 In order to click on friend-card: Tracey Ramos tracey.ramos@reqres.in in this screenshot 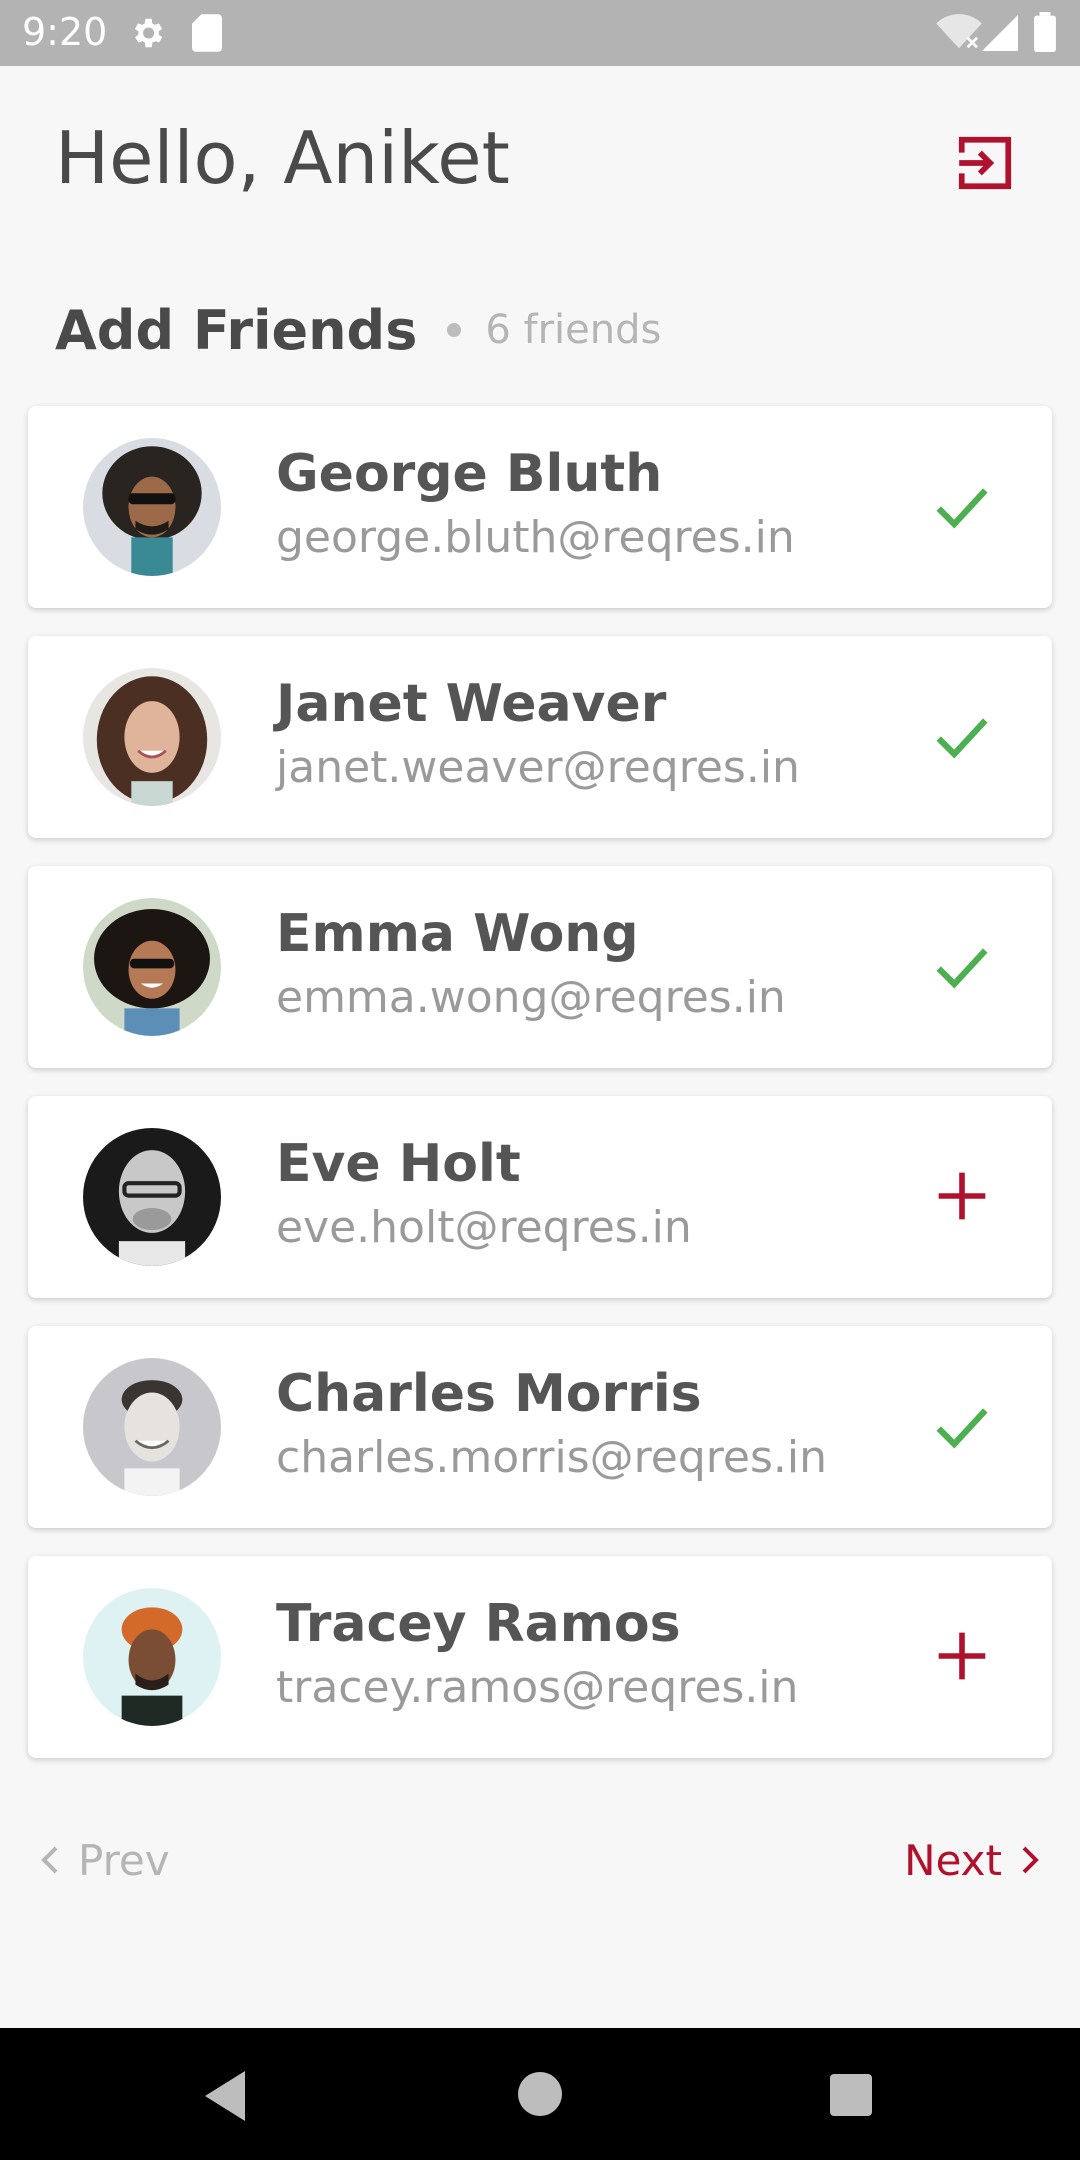, I will do `click(540, 1657)`.